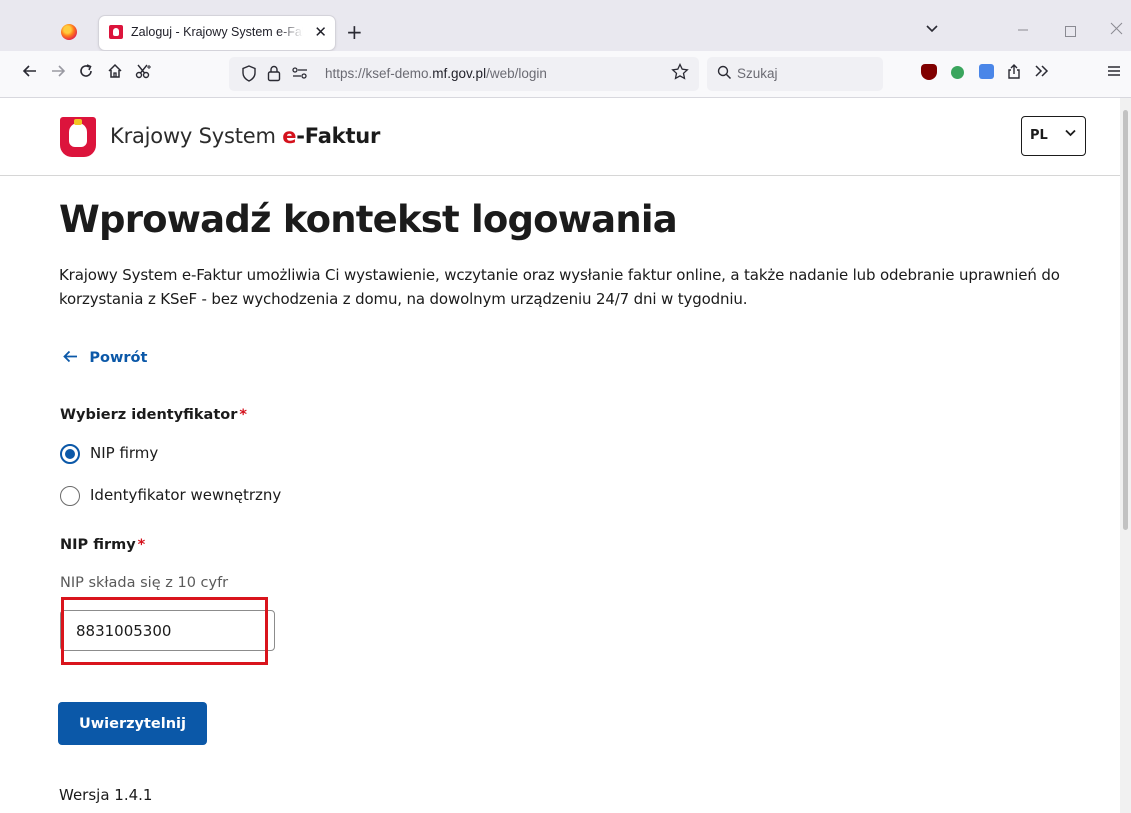 The width and height of the screenshot is (1131, 813). Describe the element at coordinates (193, 136) in the screenshot. I see `brand-prefix: Krajowy System` at that location.